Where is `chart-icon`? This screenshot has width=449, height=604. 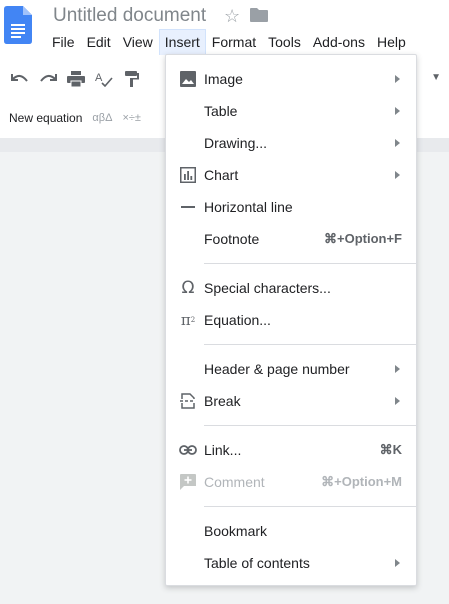 chart-icon is located at coordinates (188, 175).